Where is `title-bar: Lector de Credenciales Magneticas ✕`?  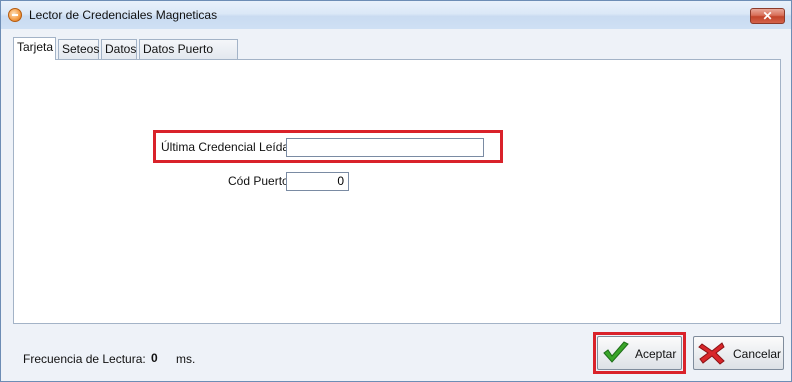 title-bar: Lector de Credenciales Magneticas ✕ is located at coordinates (396, 15).